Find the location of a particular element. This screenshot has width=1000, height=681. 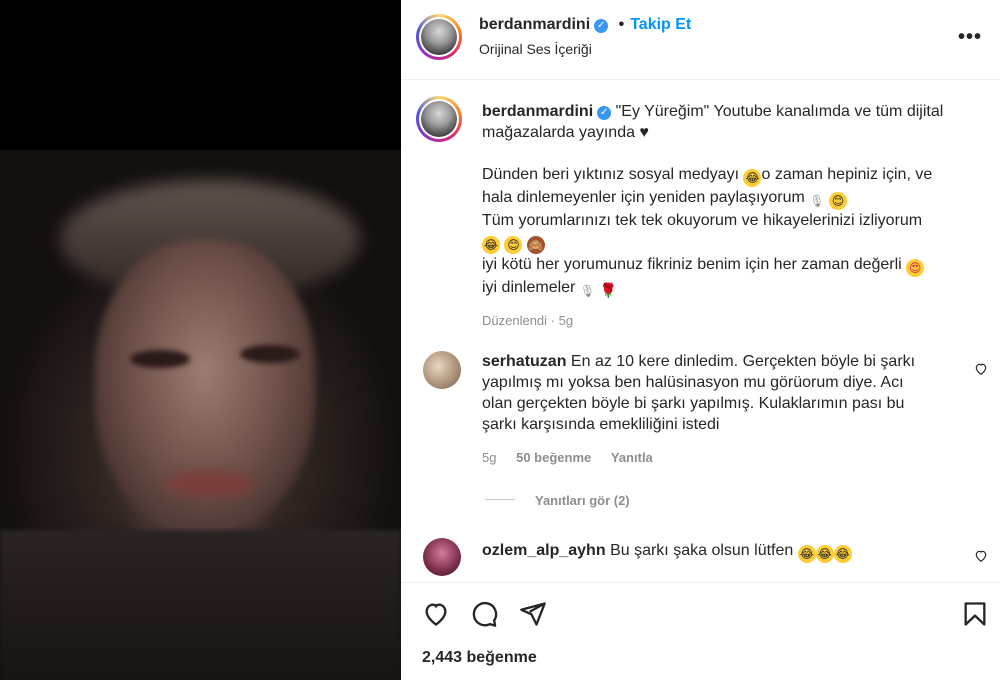

rose-icon: 🌹 is located at coordinates (608, 290).